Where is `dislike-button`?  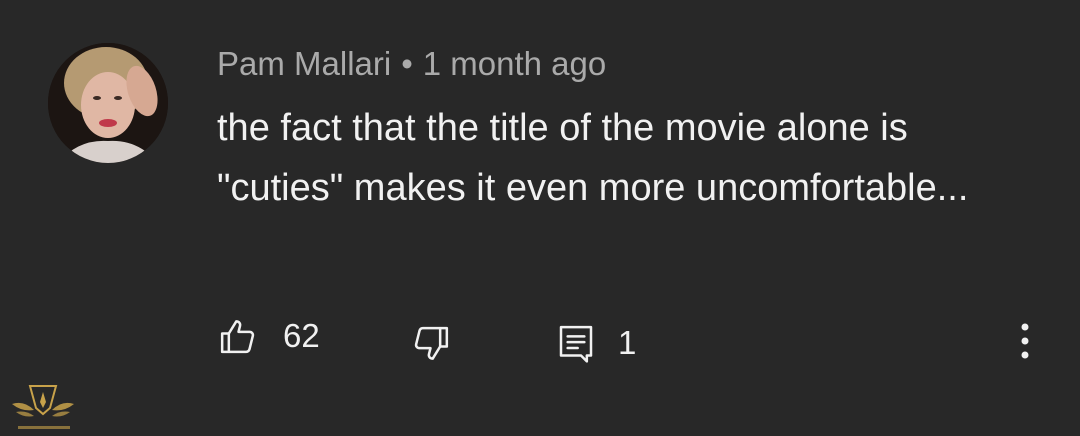
dislike-button is located at coordinates (431, 344).